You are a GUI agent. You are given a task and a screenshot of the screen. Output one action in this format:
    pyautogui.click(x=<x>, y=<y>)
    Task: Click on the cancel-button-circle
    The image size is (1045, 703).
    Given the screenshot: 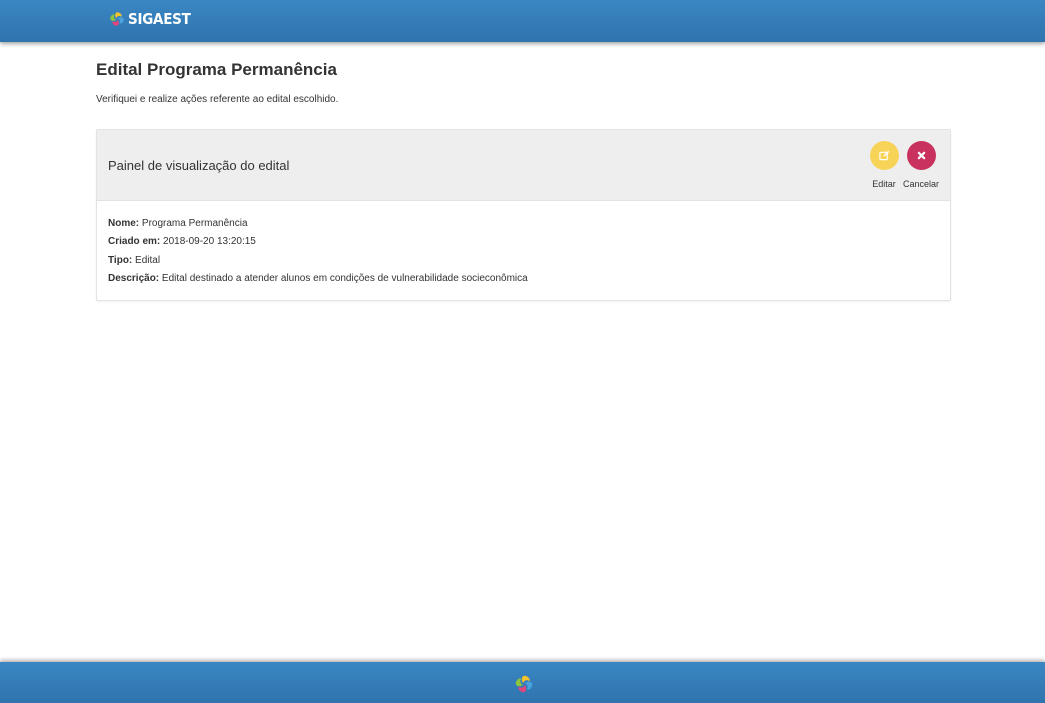 What is the action you would take?
    pyautogui.click(x=921, y=155)
    